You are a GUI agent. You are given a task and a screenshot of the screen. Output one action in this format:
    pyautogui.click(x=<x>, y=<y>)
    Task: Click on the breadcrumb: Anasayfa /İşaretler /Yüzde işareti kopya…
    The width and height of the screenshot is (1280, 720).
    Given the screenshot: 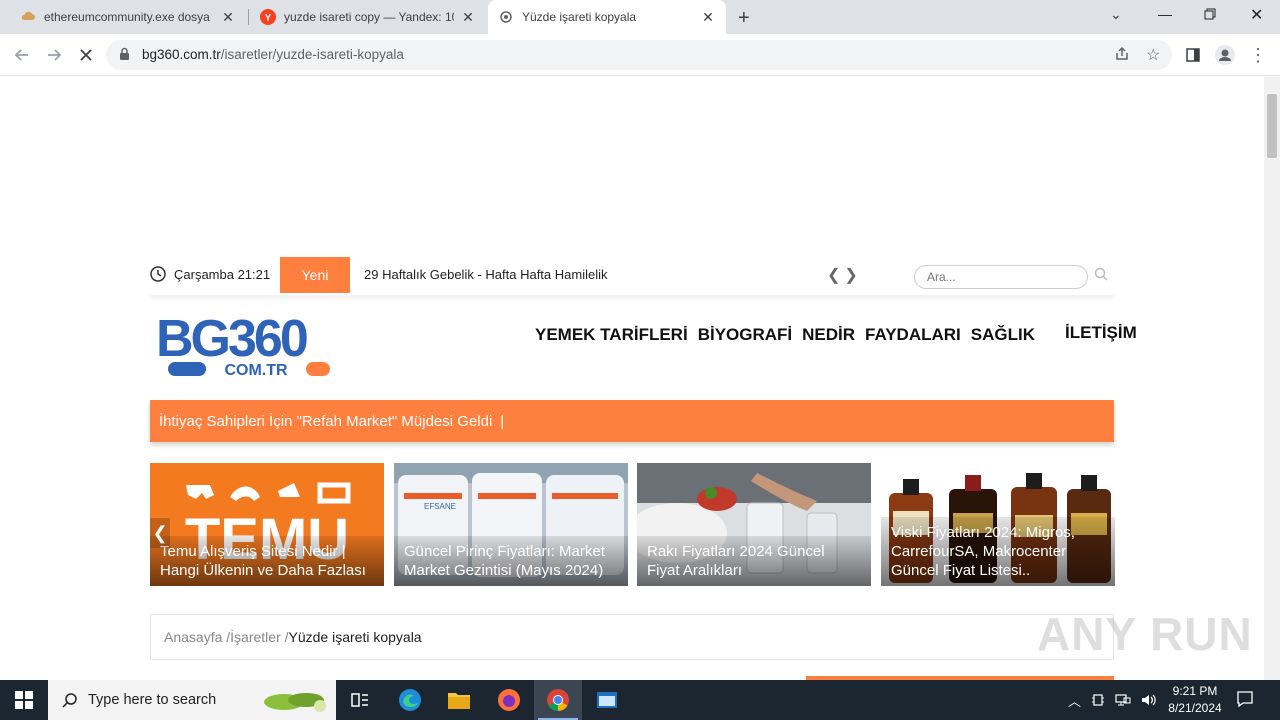 What is the action you would take?
    pyautogui.click(x=632, y=637)
    